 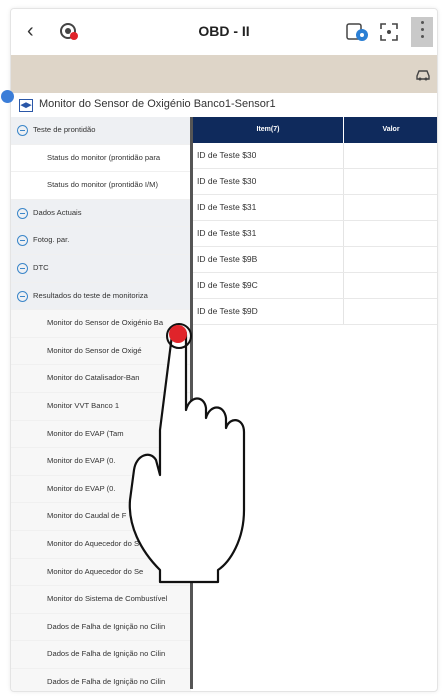 I want to click on indicator-dot, so click(x=7, y=96).